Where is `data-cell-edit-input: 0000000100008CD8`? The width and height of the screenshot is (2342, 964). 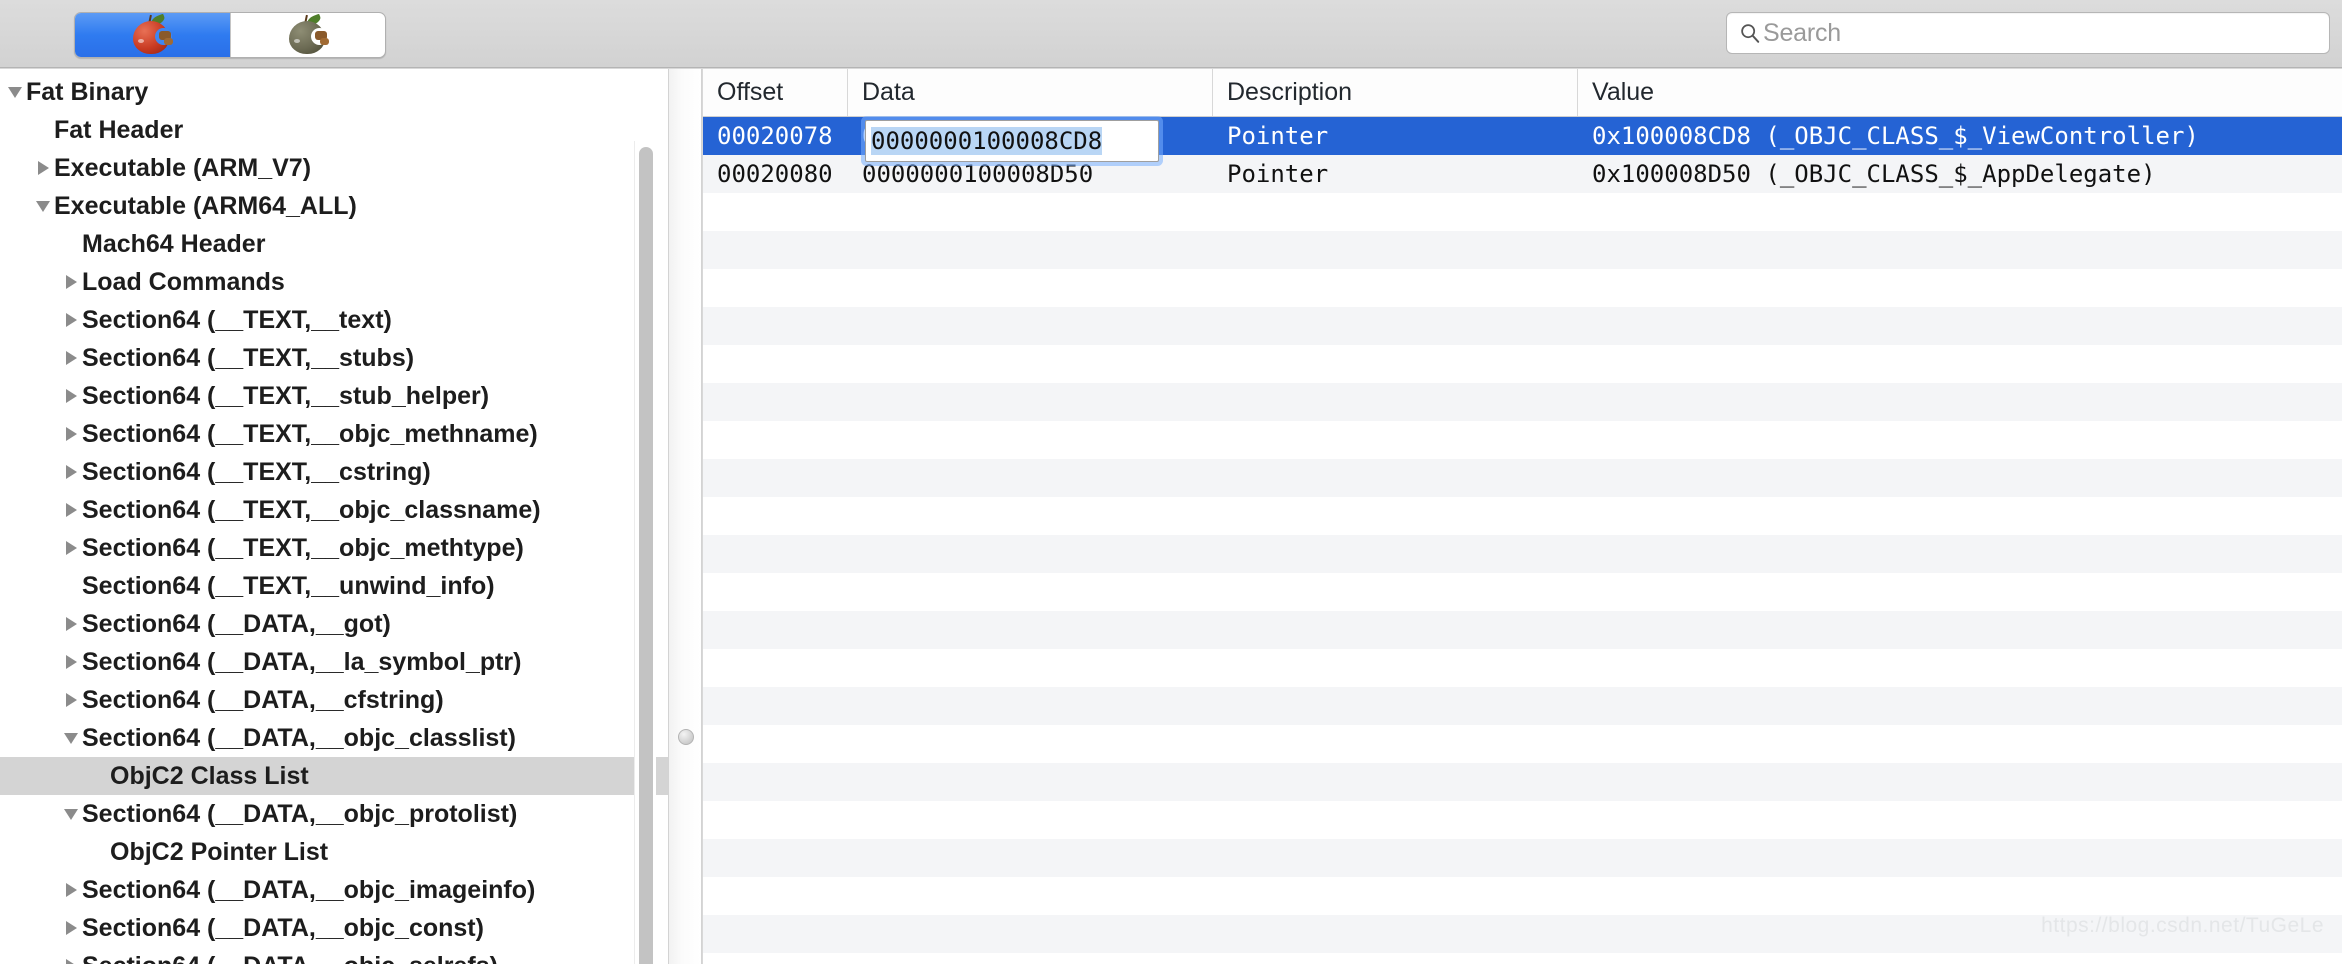 data-cell-edit-input: 0000000100008CD8 is located at coordinates (1012, 141).